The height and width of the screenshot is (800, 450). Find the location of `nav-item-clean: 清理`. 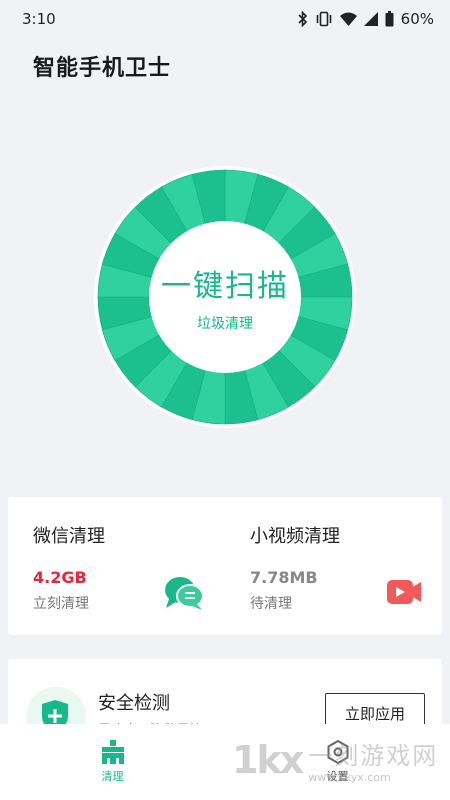

nav-item-clean: 清理 is located at coordinates (112, 762).